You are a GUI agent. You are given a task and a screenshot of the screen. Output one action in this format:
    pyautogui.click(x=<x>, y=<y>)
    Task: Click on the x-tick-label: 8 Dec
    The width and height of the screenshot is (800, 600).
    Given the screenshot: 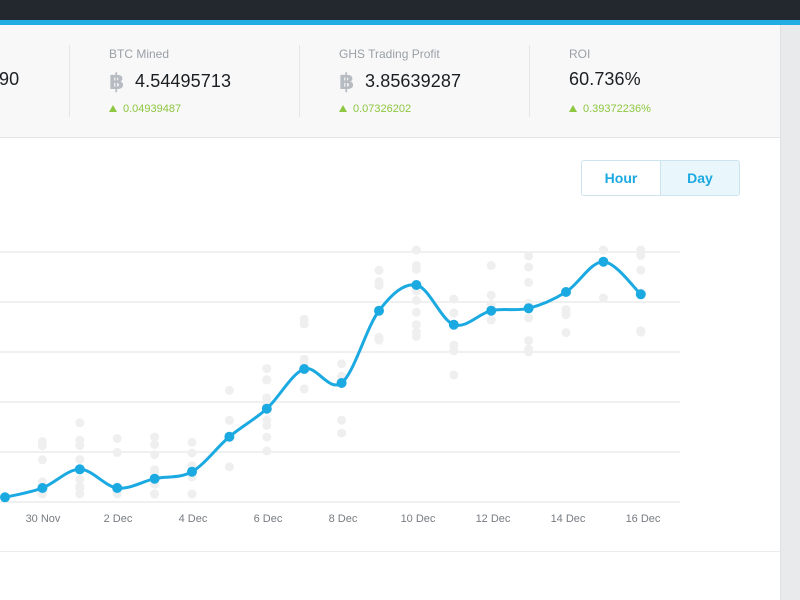 What is the action you would take?
    pyautogui.click(x=343, y=519)
    